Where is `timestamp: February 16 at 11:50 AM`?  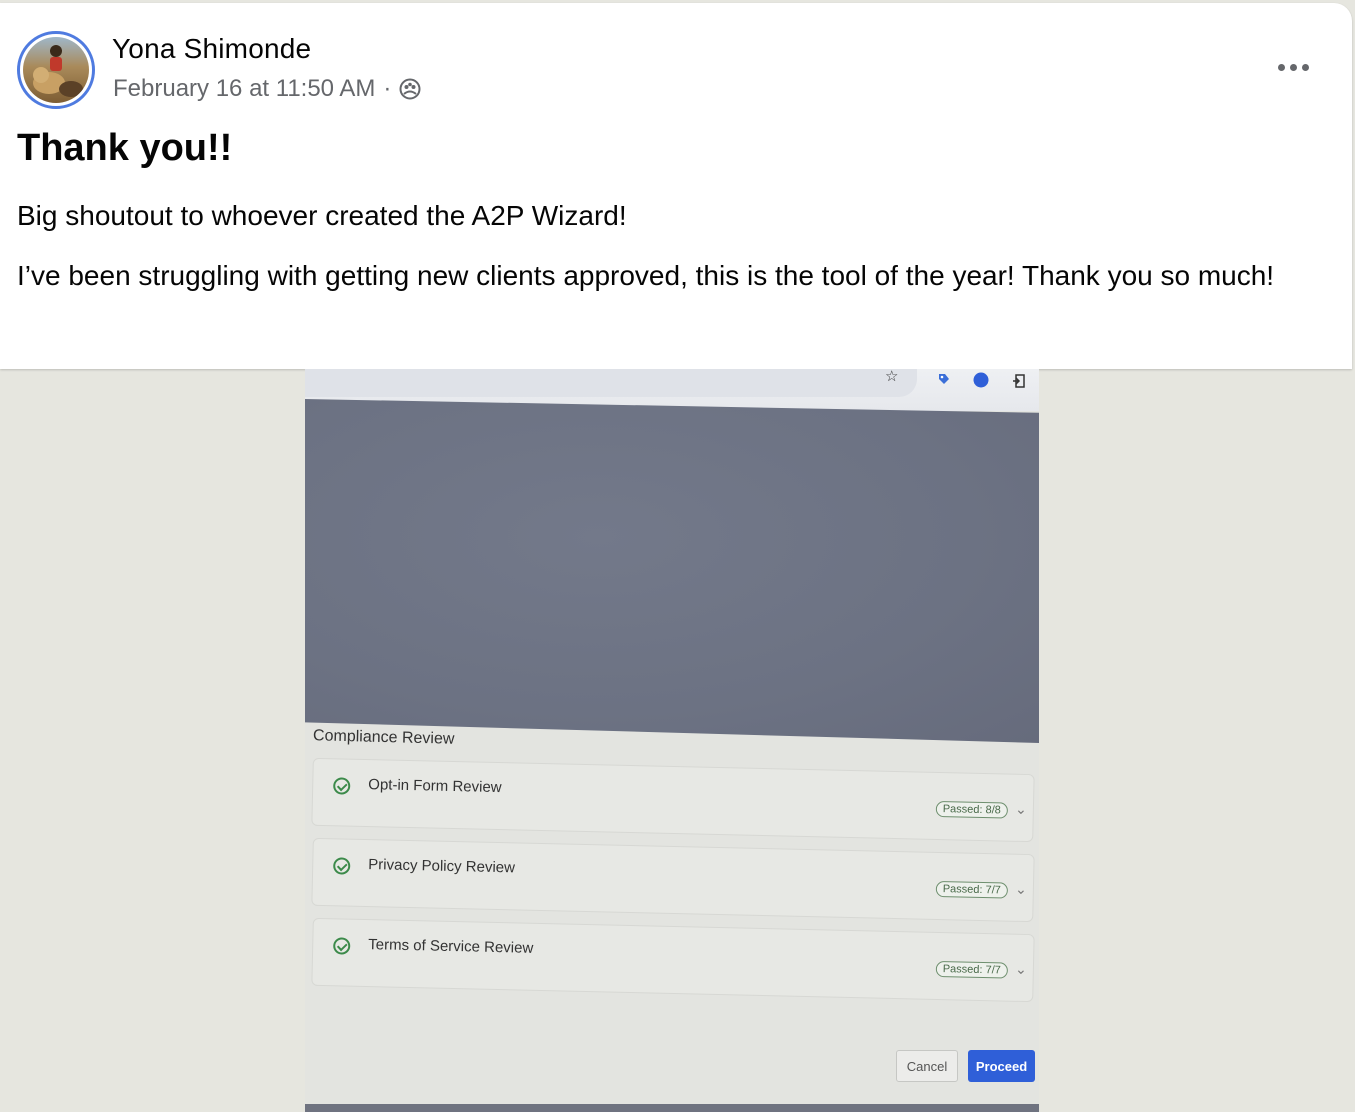
timestamp: February 16 at 11:50 AM is located at coordinates (244, 89).